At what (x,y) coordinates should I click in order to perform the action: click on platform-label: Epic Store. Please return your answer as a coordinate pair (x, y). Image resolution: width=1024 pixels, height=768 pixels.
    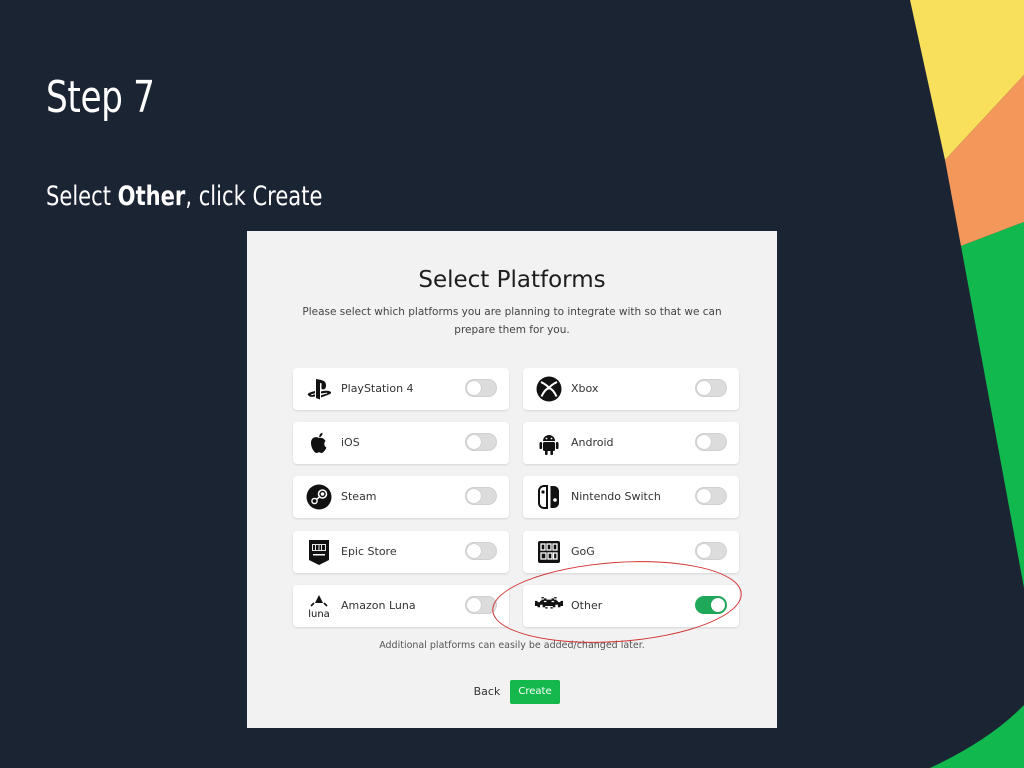
    Looking at the image, I should click on (369, 551).